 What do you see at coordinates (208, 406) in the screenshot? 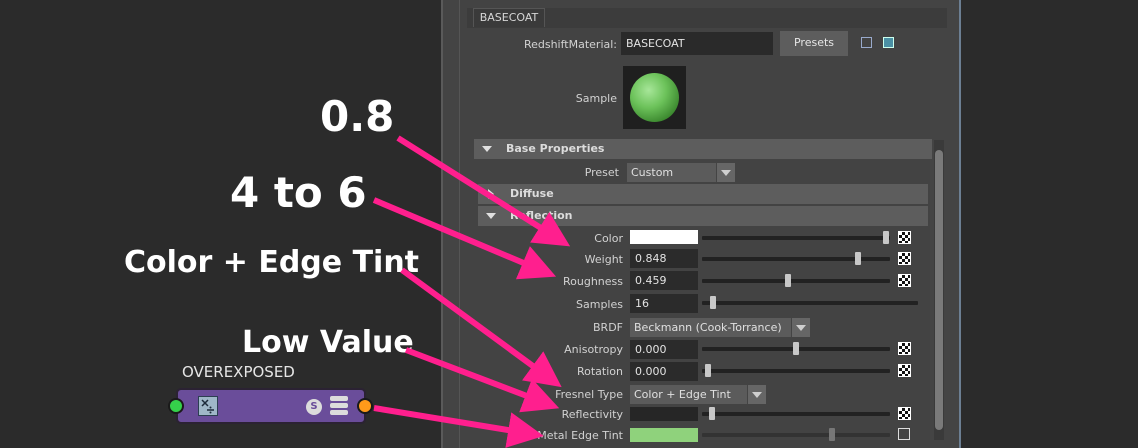
I see `math-divide-icon` at bounding box center [208, 406].